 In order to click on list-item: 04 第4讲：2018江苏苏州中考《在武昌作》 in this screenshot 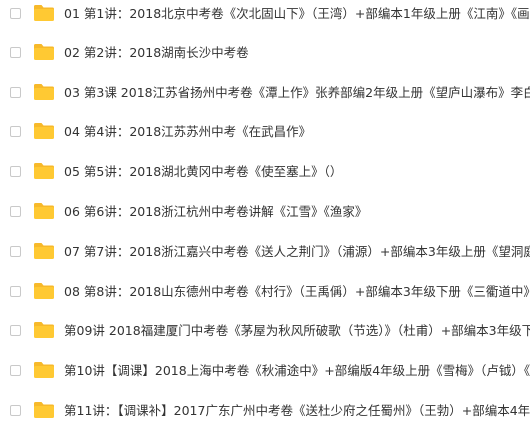, I will do `click(265, 132)`.